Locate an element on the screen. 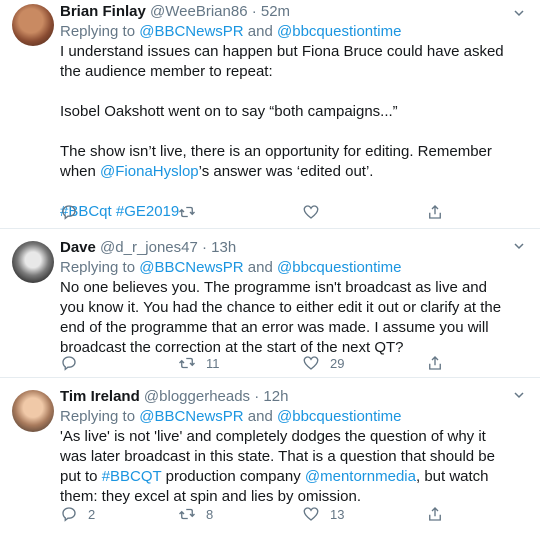 The width and height of the screenshot is (540, 533). retweet-count: 11 is located at coordinates (213, 363).